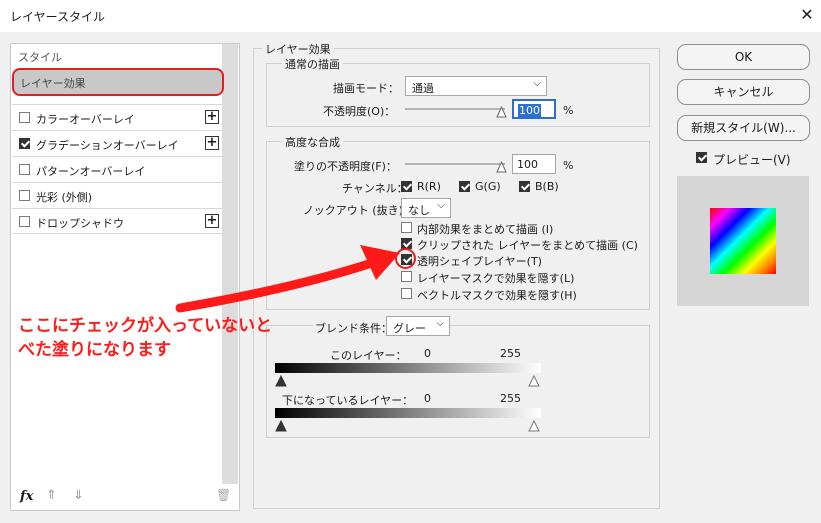  What do you see at coordinates (223, 495) in the screenshot?
I see `trash-icon: 🗑` at bounding box center [223, 495].